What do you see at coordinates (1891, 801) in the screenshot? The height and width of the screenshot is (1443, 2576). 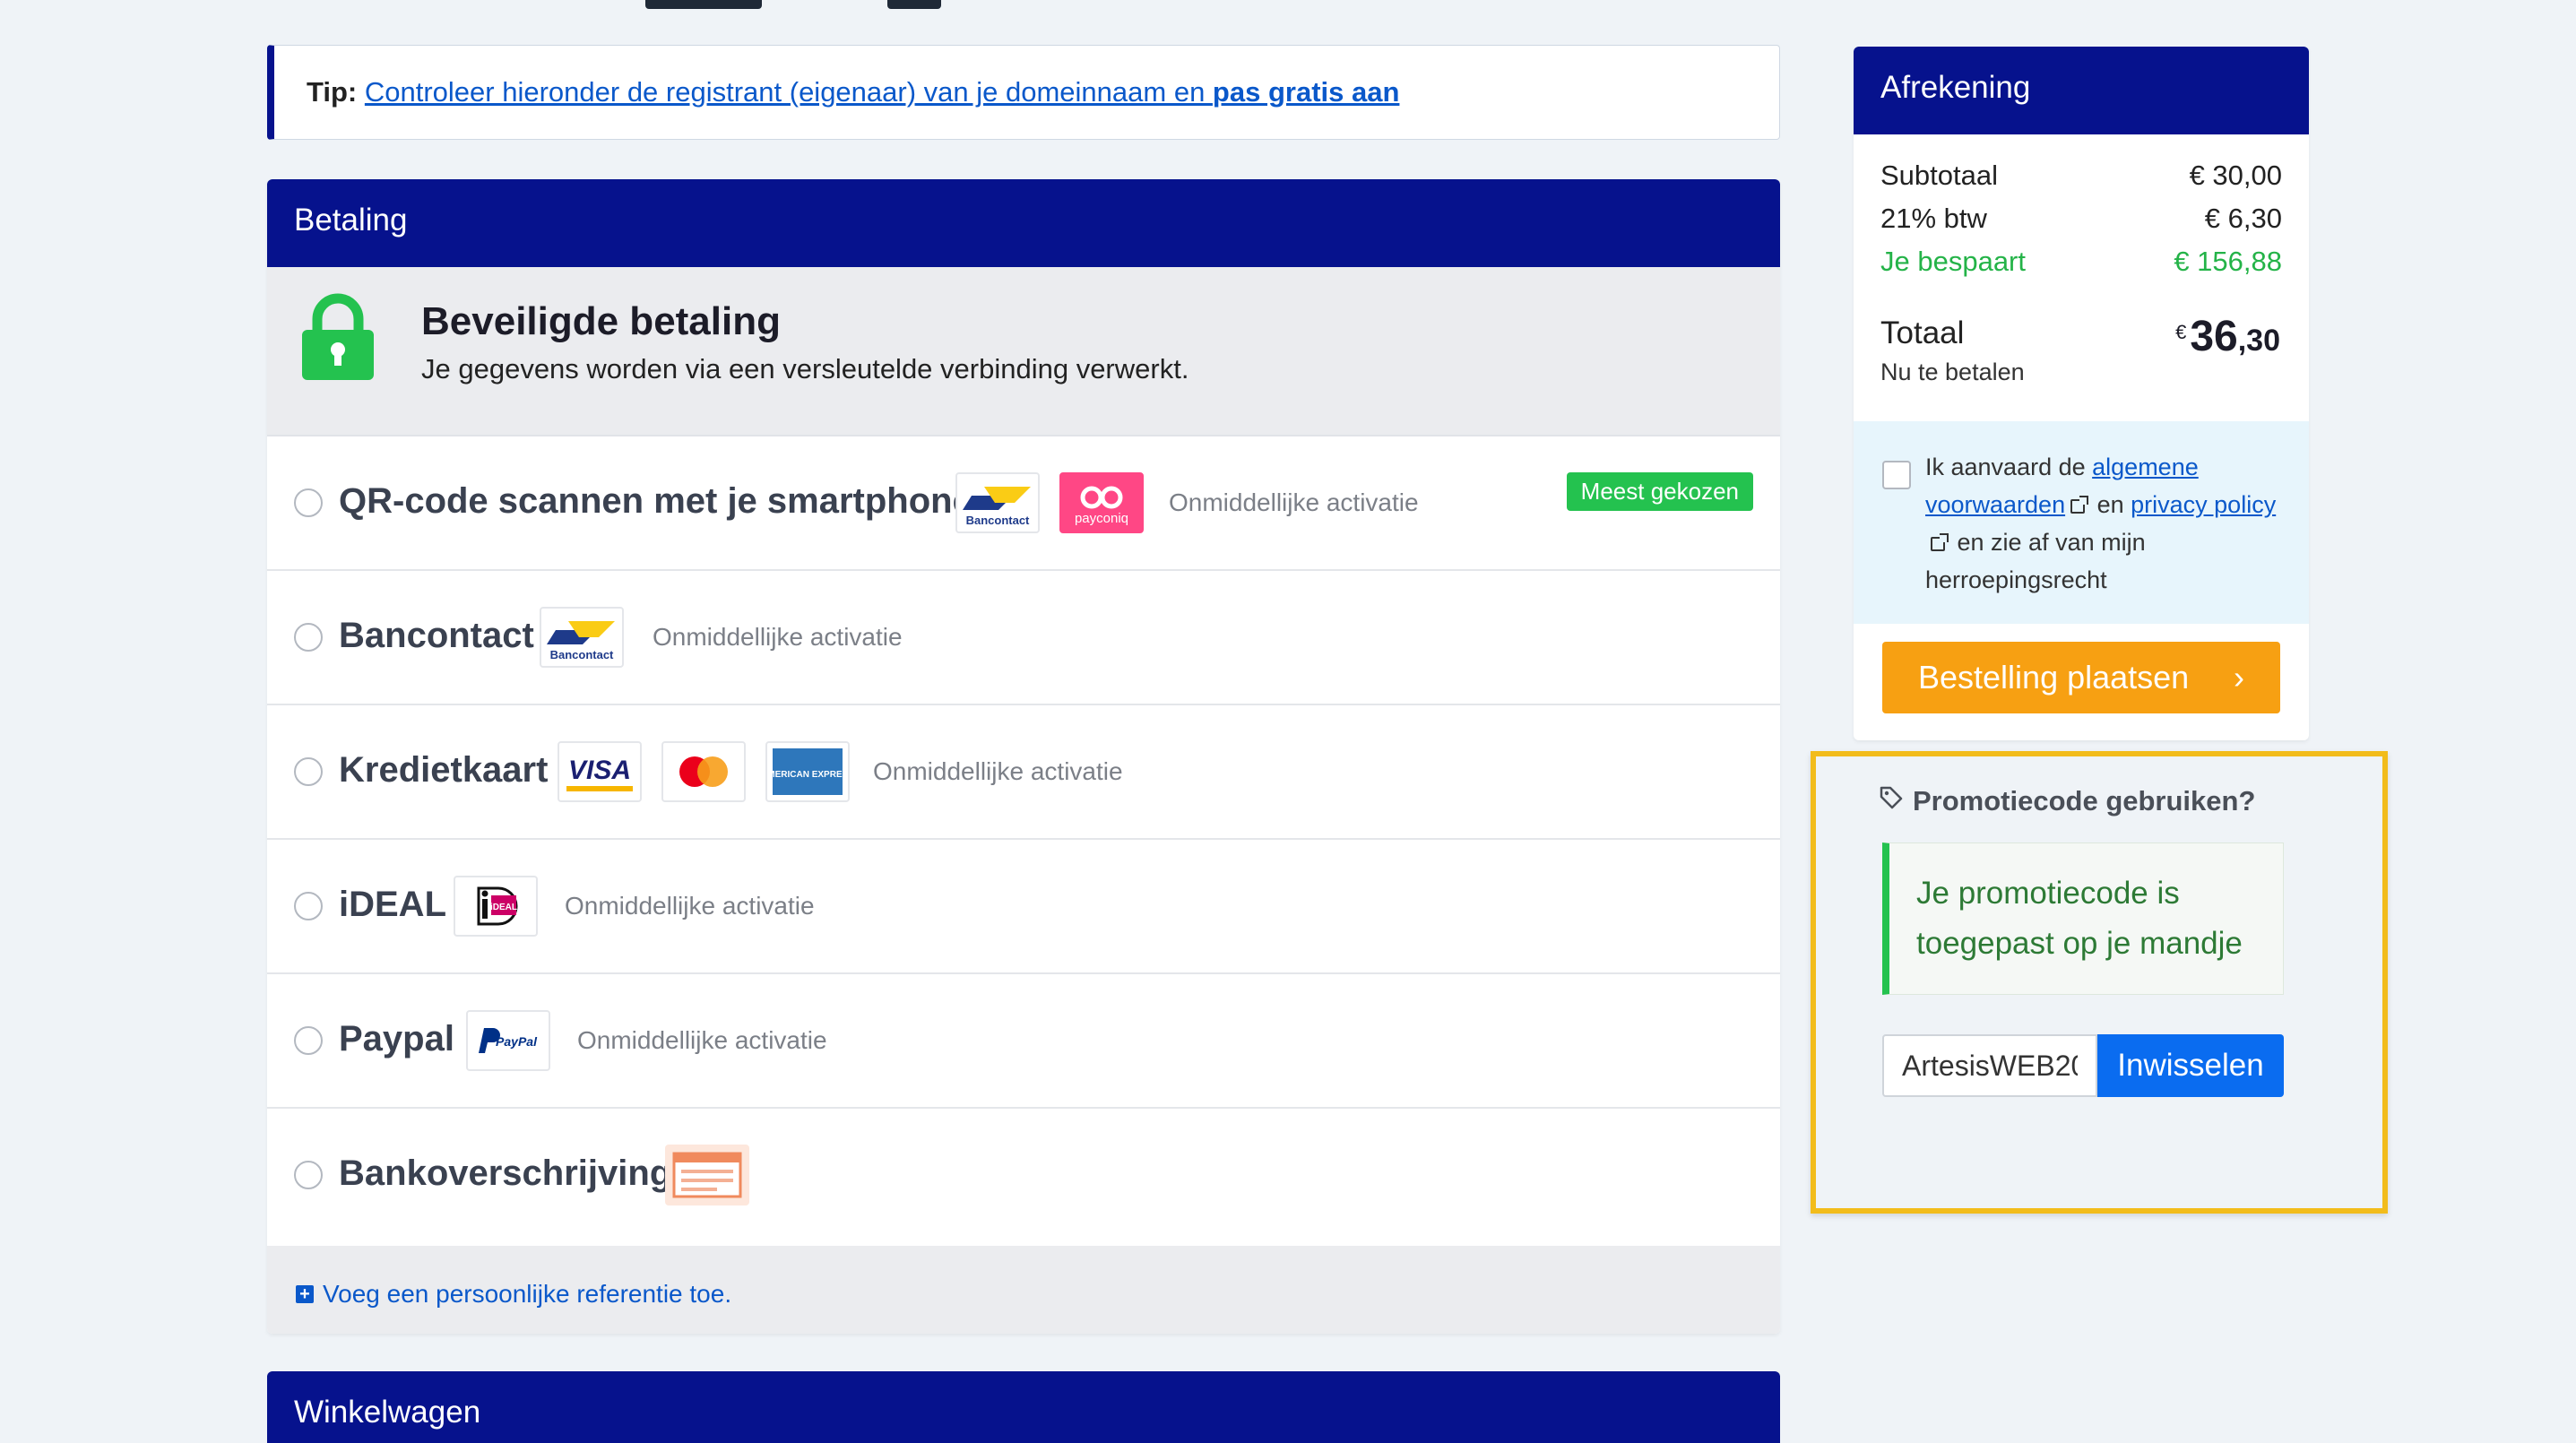 I see `tag-icon` at bounding box center [1891, 801].